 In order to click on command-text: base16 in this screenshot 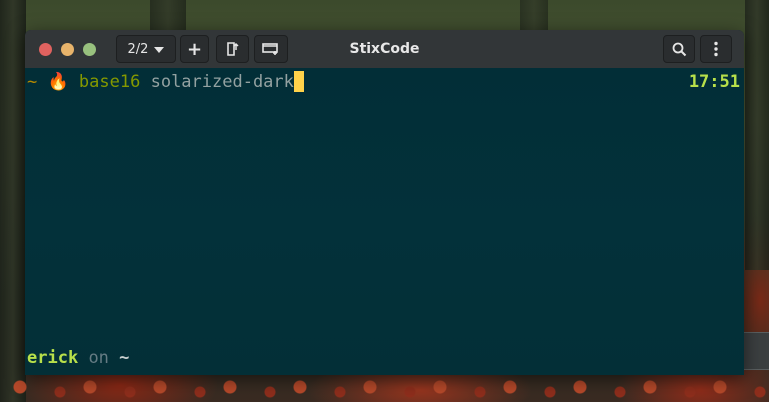, I will do `click(109, 82)`.